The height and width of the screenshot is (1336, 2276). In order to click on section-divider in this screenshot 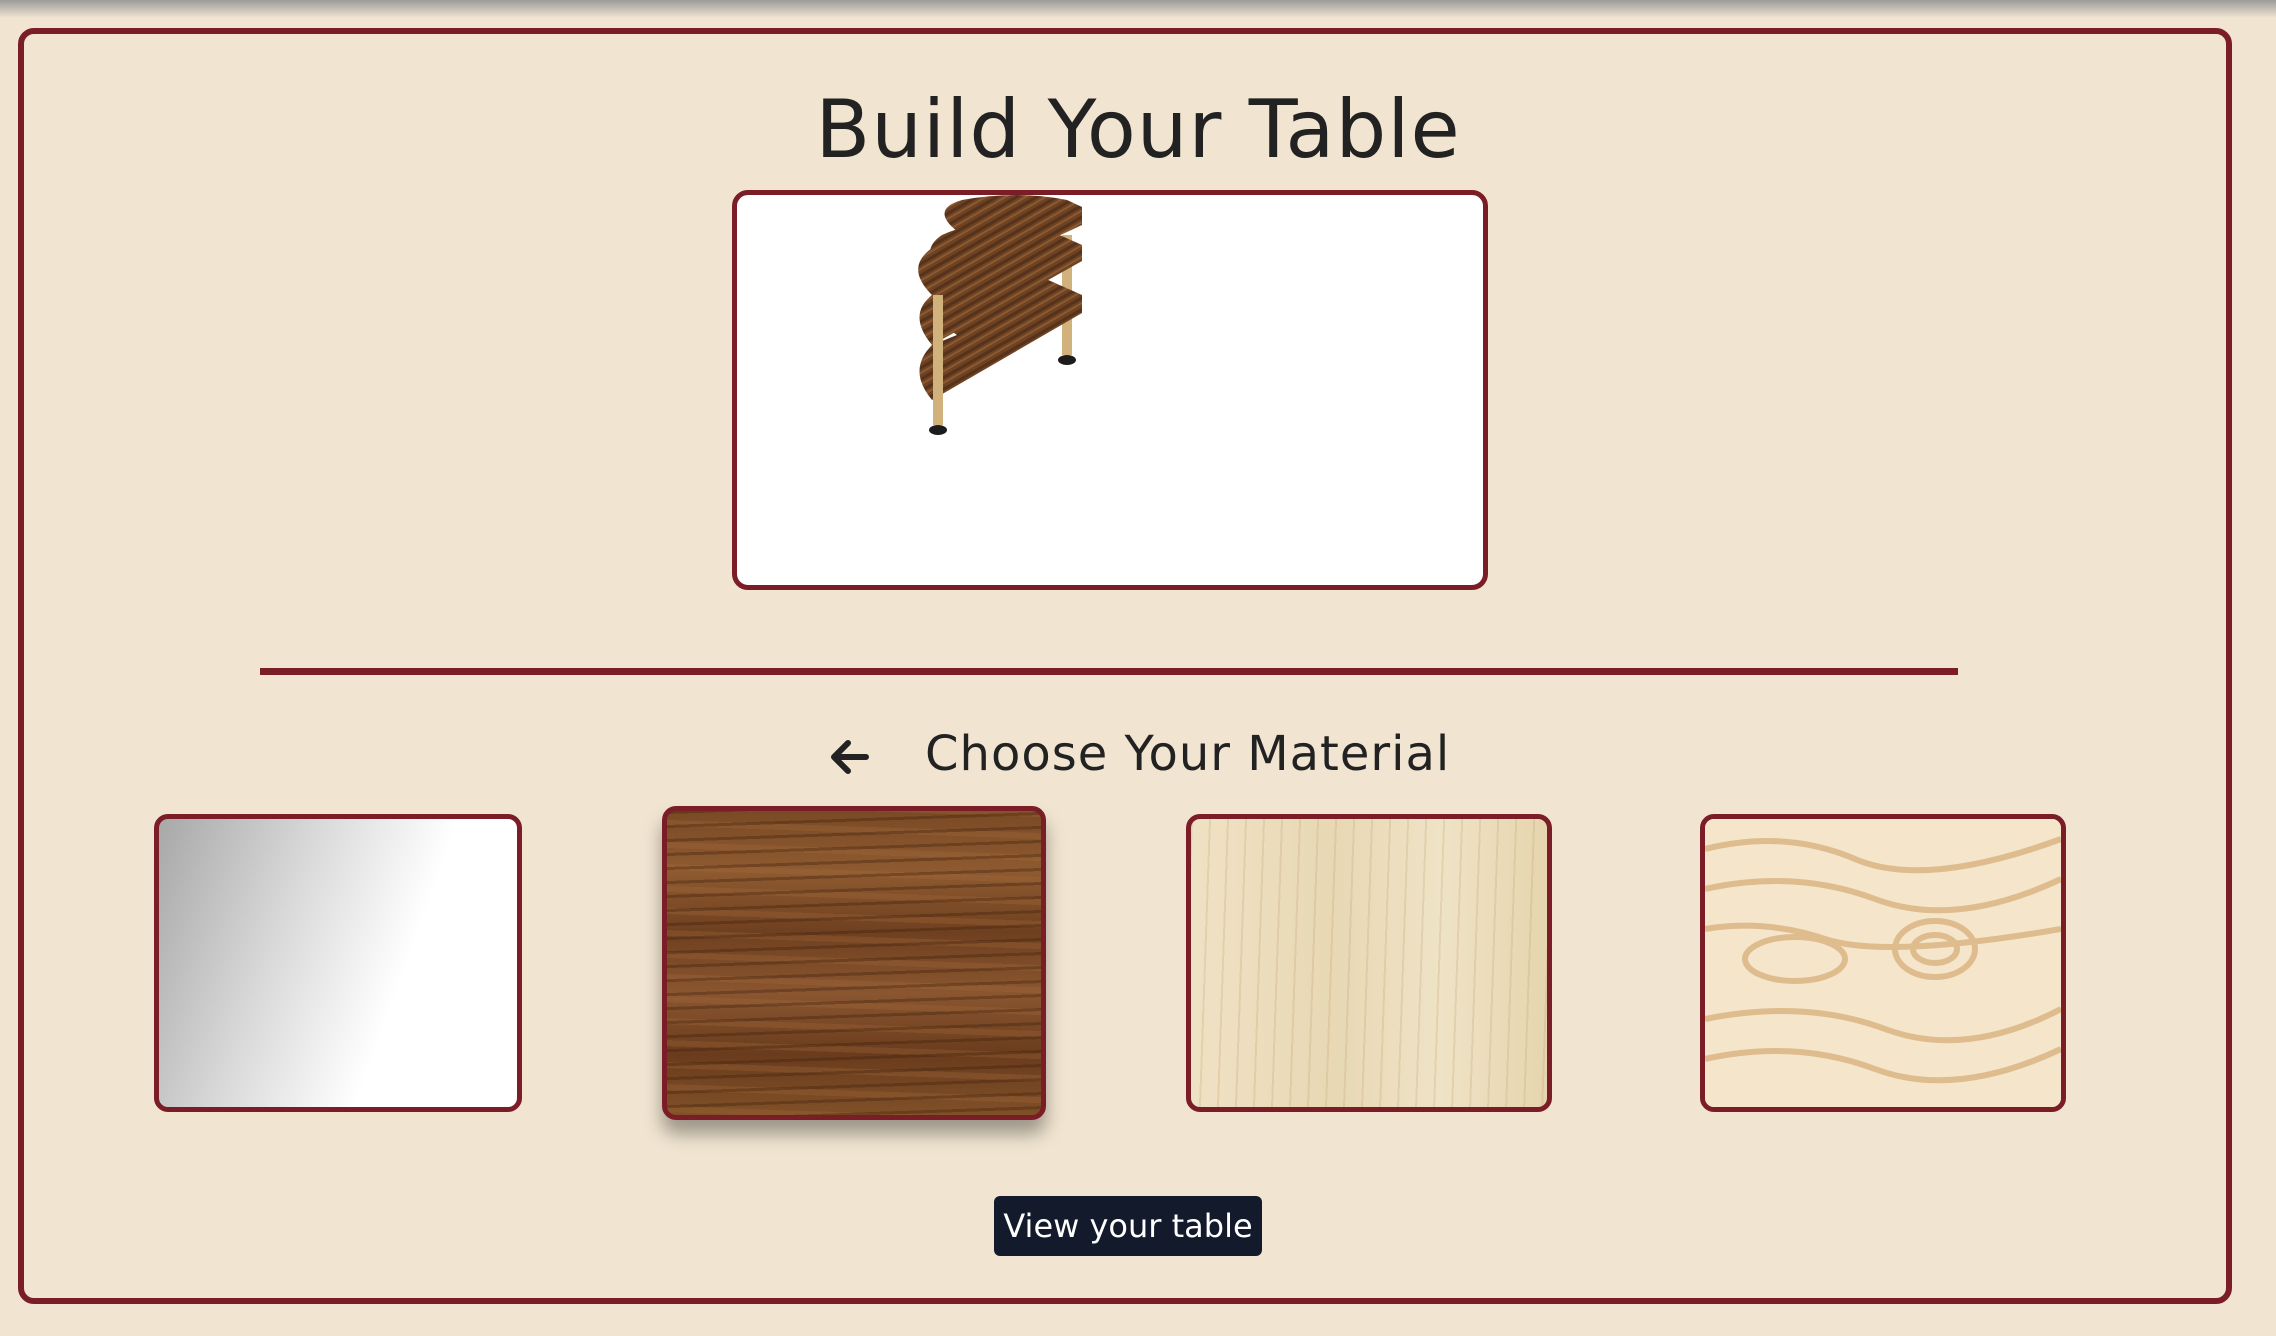, I will do `click(1109, 671)`.